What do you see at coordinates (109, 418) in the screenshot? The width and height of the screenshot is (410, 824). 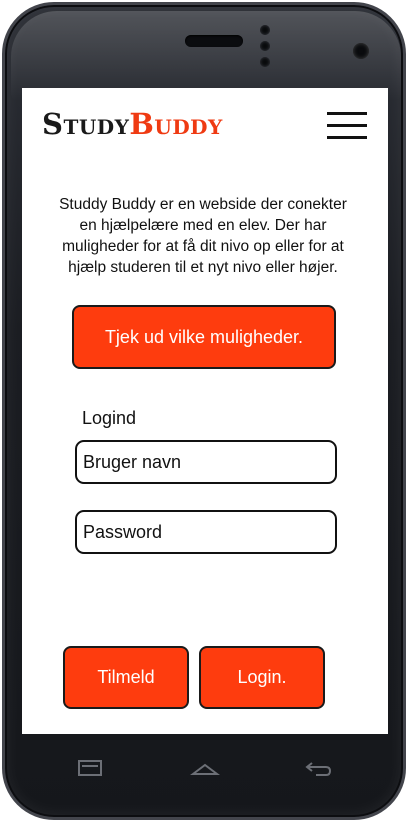 I see `login-heading: Logind` at bounding box center [109, 418].